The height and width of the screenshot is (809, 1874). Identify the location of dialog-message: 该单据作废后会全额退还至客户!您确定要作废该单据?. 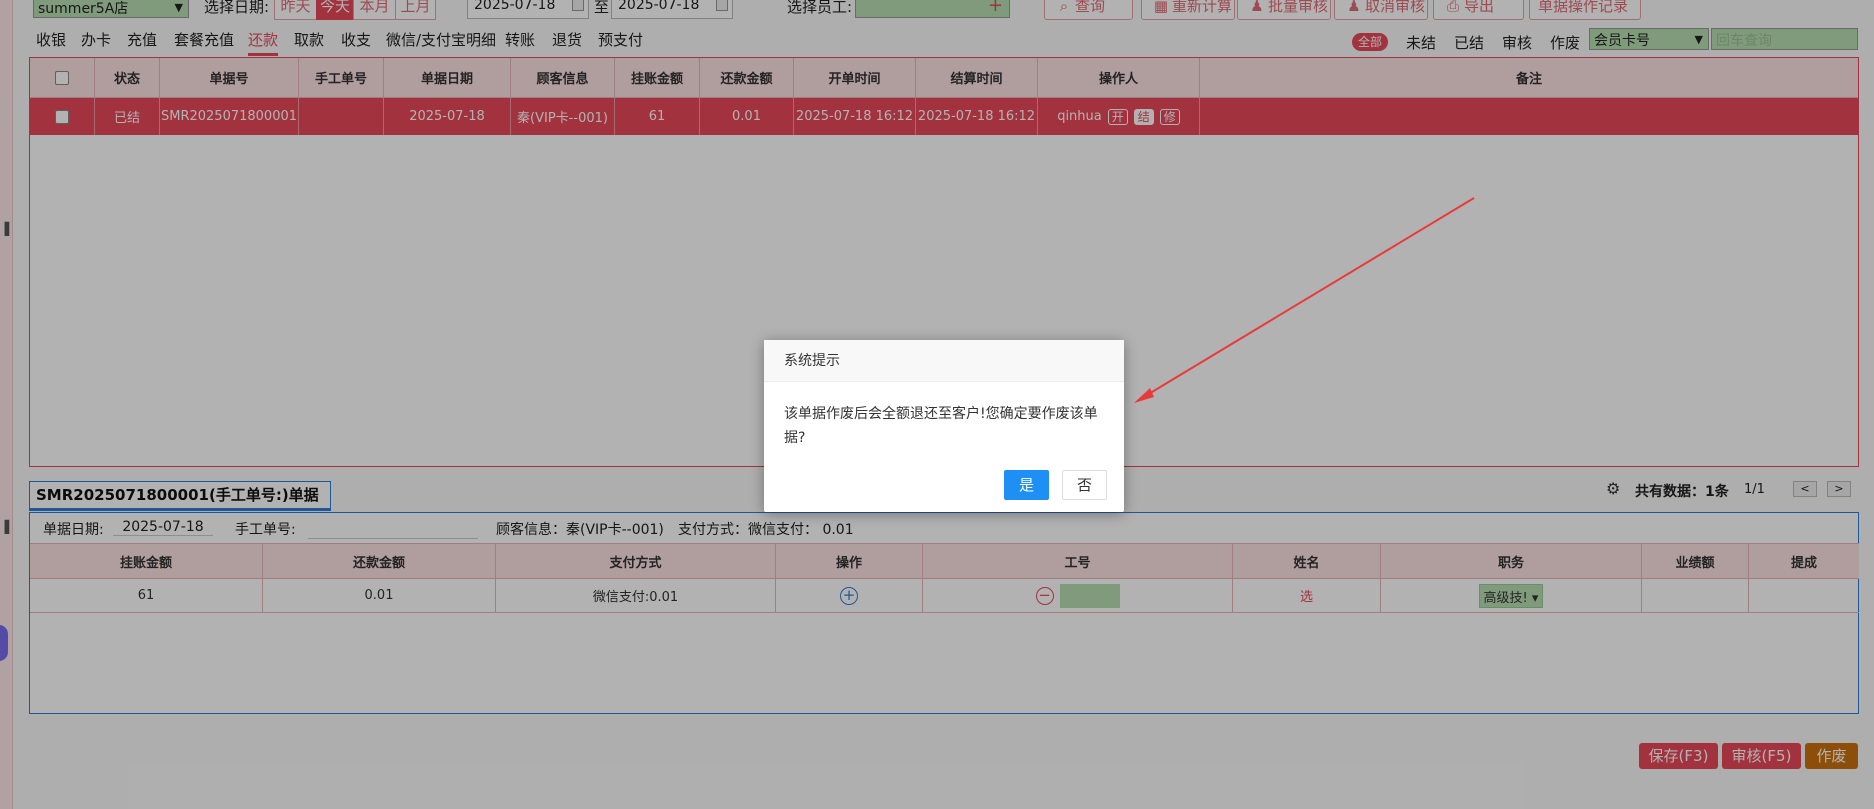
(941, 426).